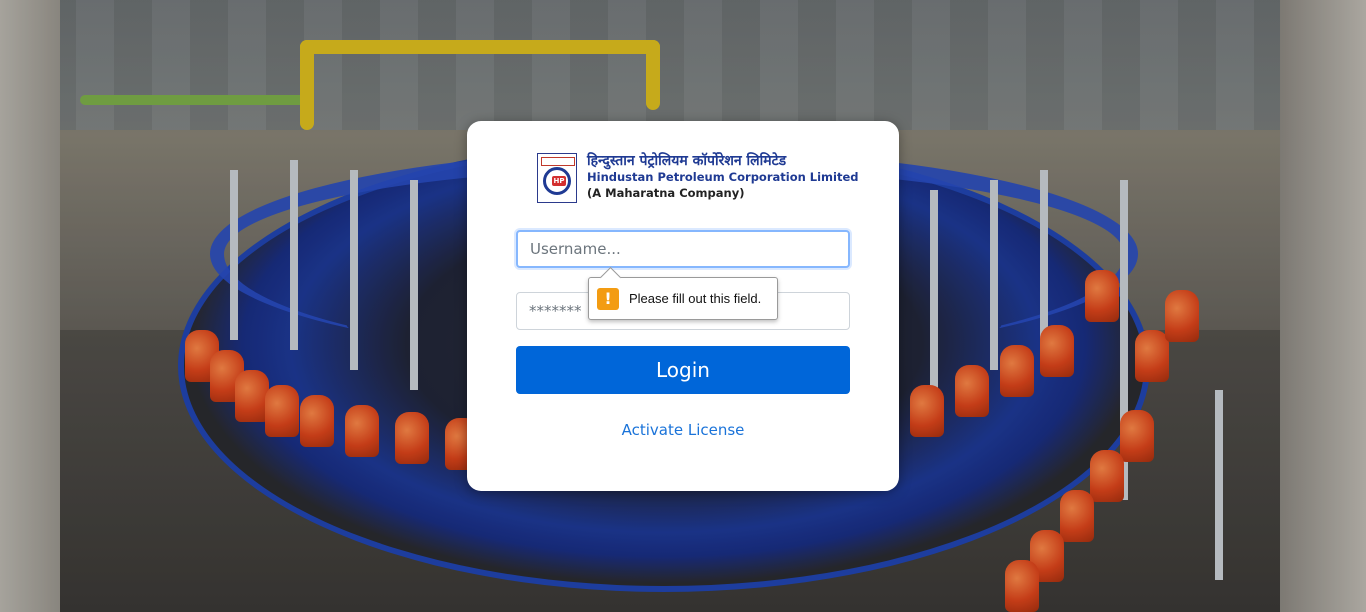  What do you see at coordinates (683, 249) in the screenshot?
I see `username-input` at bounding box center [683, 249].